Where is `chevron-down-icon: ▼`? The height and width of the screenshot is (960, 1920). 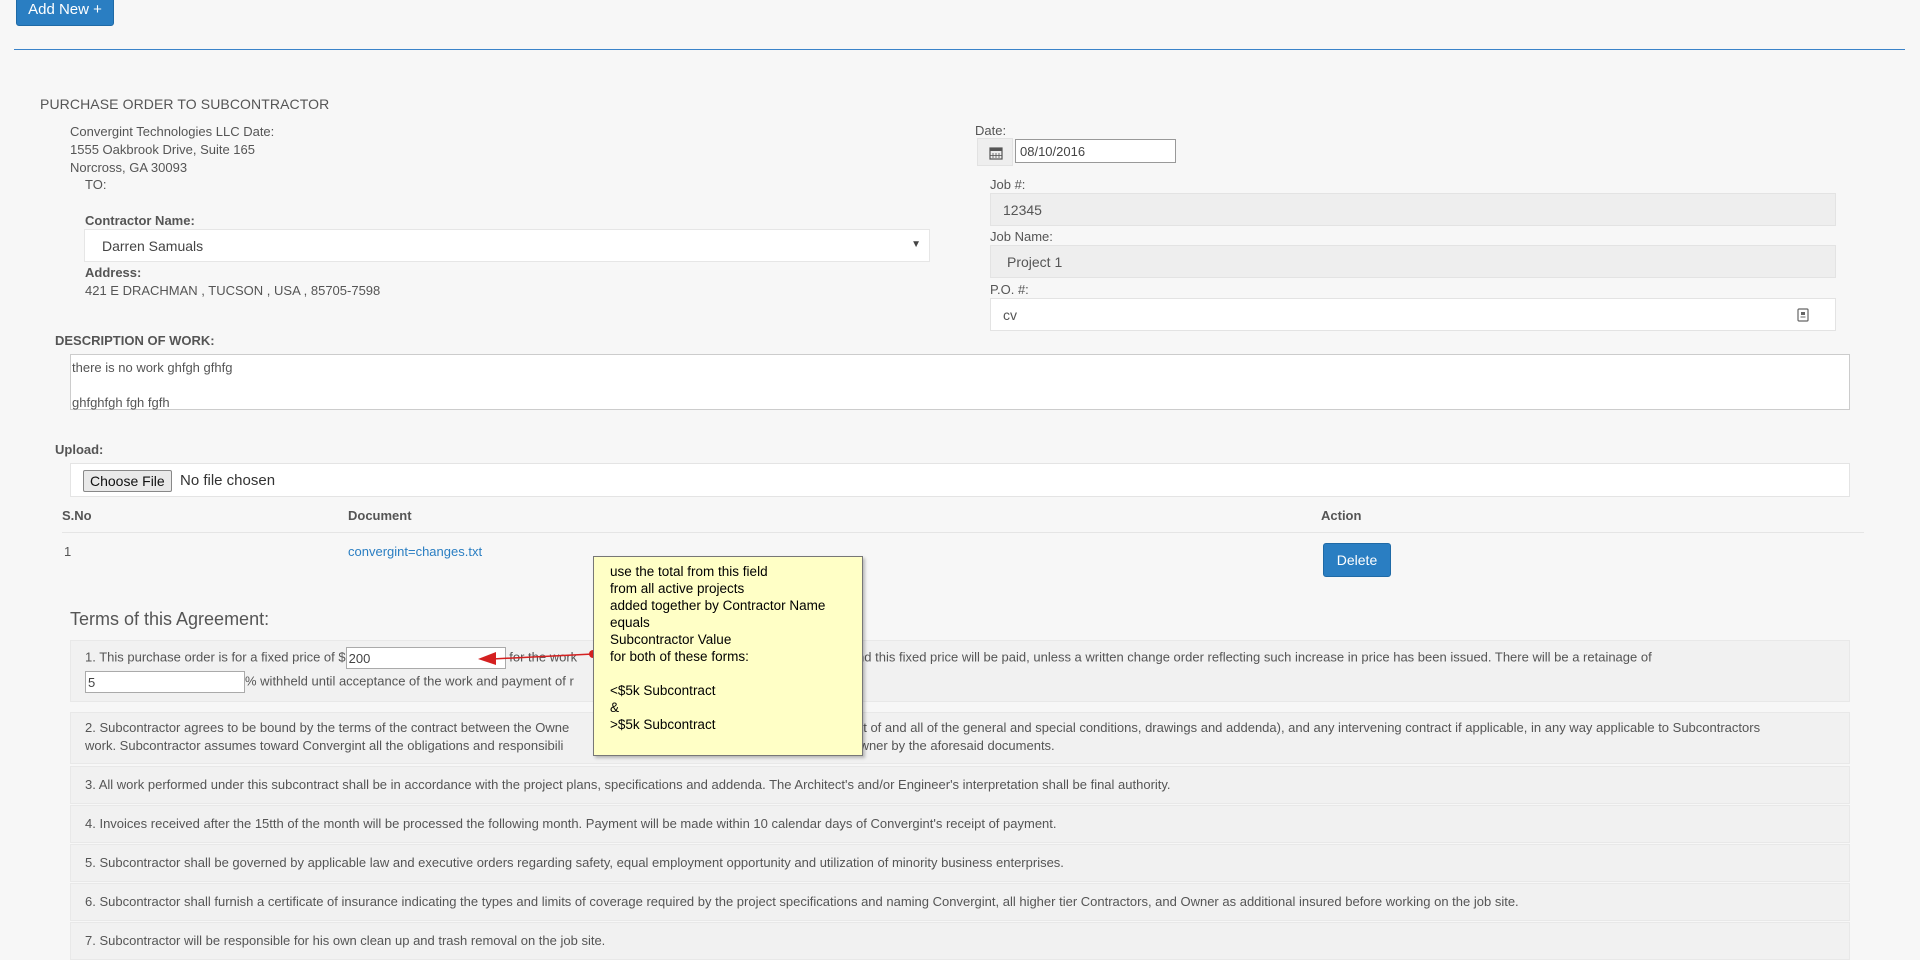
chevron-down-icon: ▼ is located at coordinates (916, 244).